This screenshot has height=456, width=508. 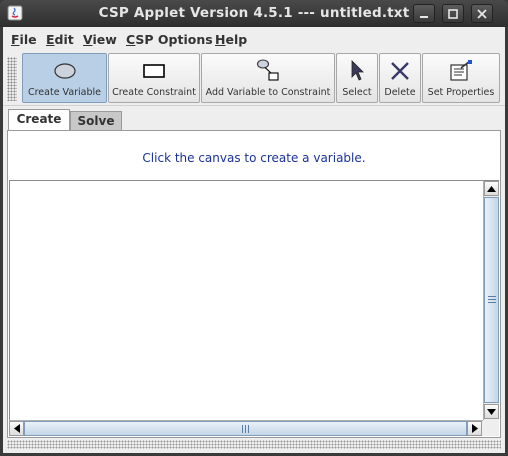 I want to click on arrow-up-icon, so click(x=491, y=188).